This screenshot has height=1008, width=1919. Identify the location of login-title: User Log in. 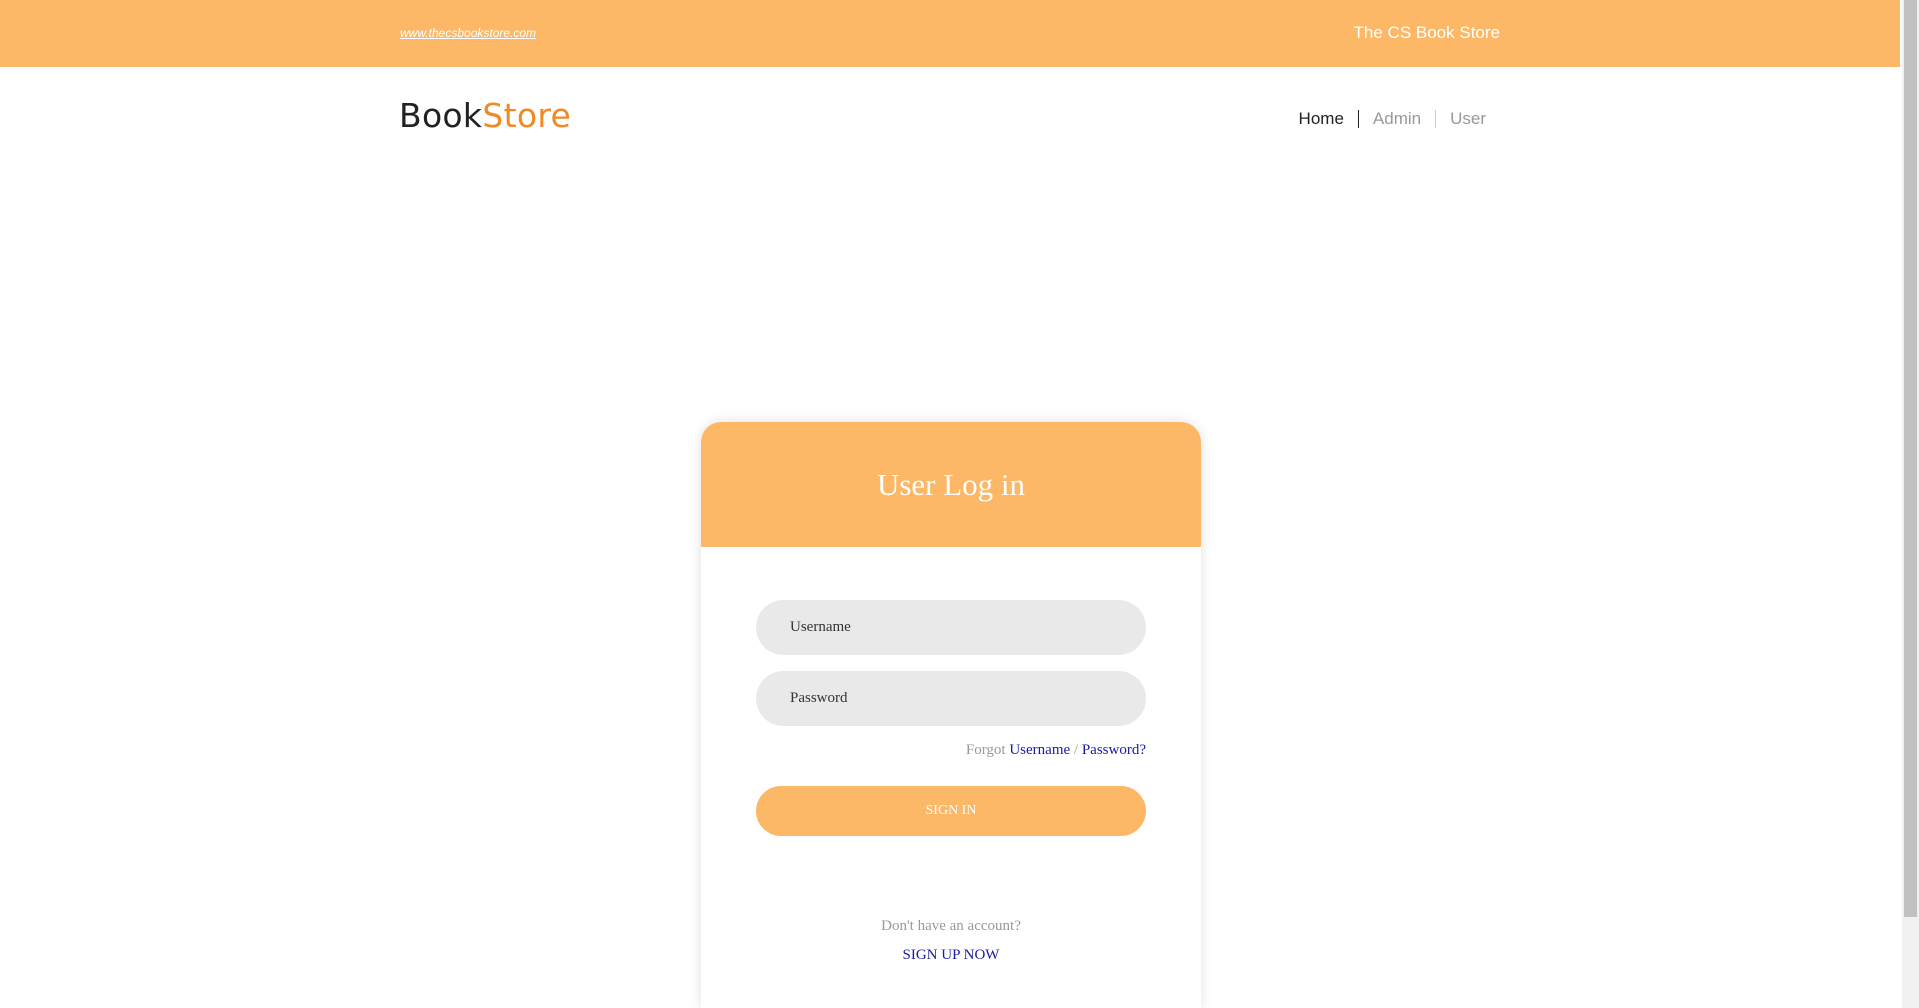
(951, 484).